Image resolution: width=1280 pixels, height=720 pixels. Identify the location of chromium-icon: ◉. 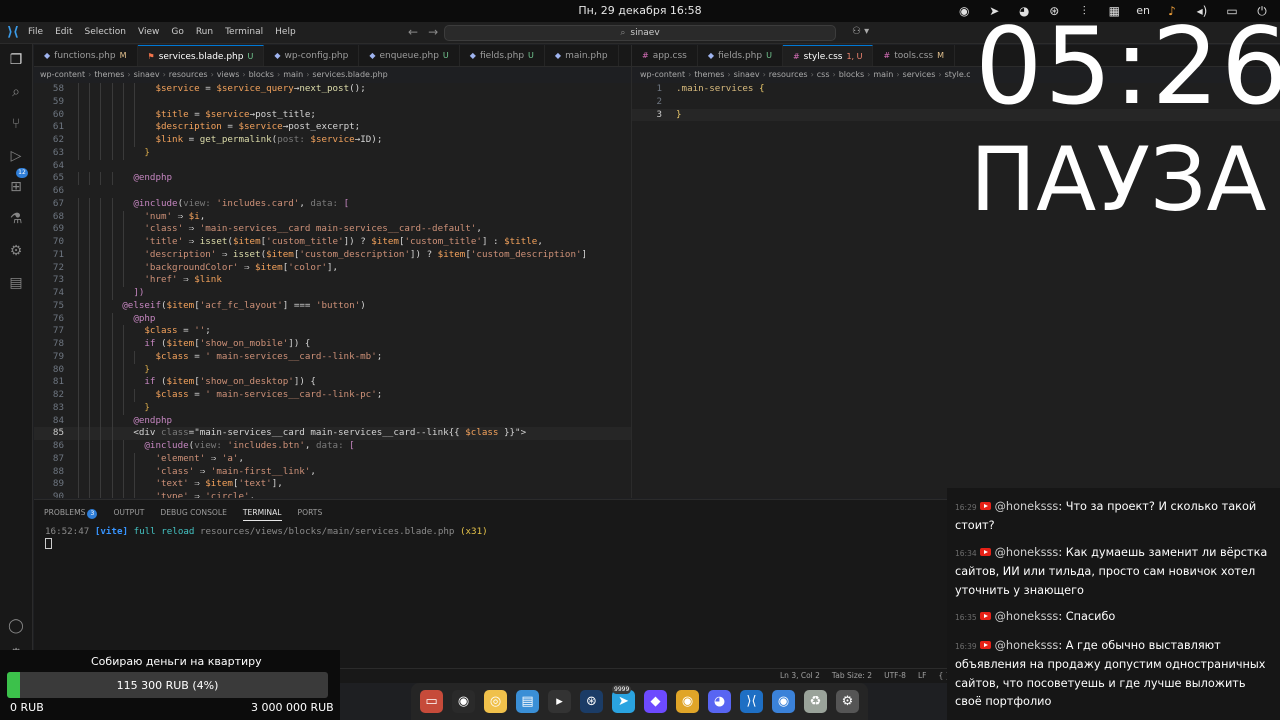
(783, 701).